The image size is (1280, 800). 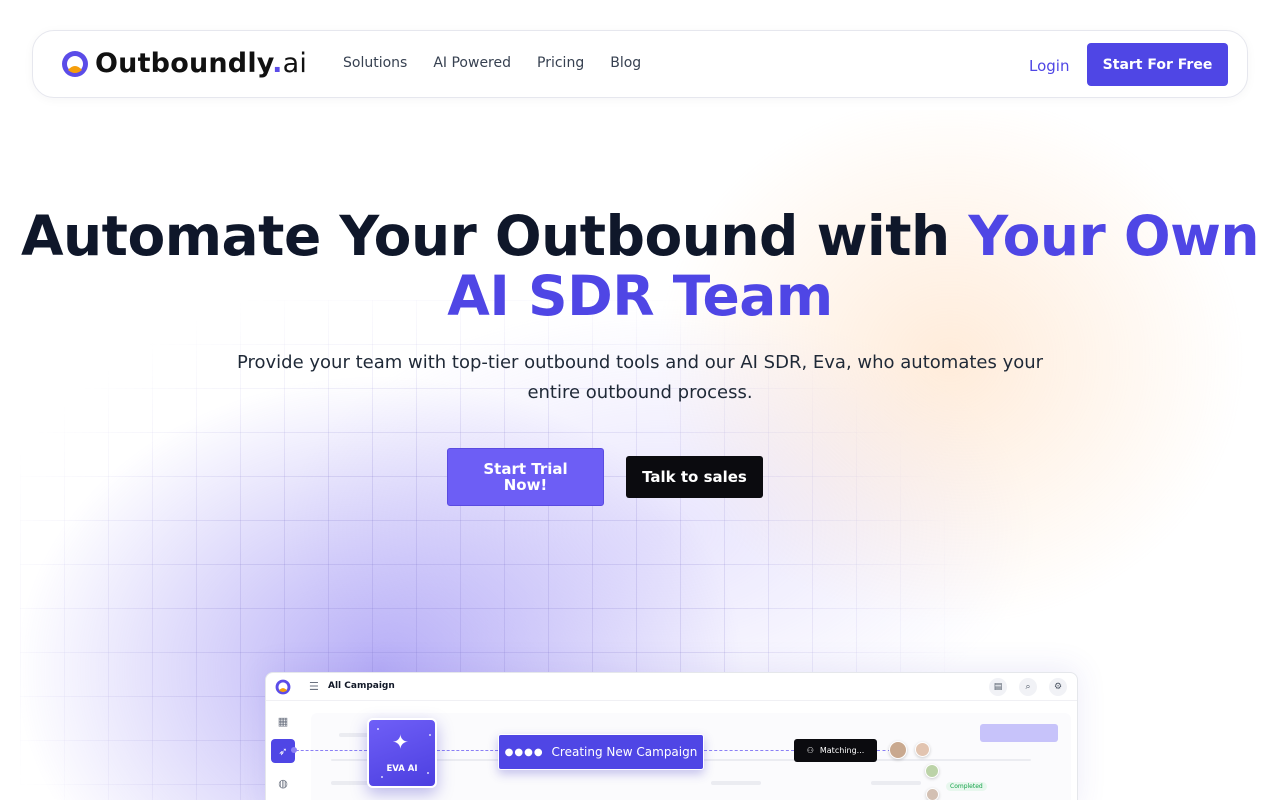 What do you see at coordinates (671, 687) in the screenshot?
I see `app-topbar: ☰ All Campaign ▤ ⌕ ⚙` at bounding box center [671, 687].